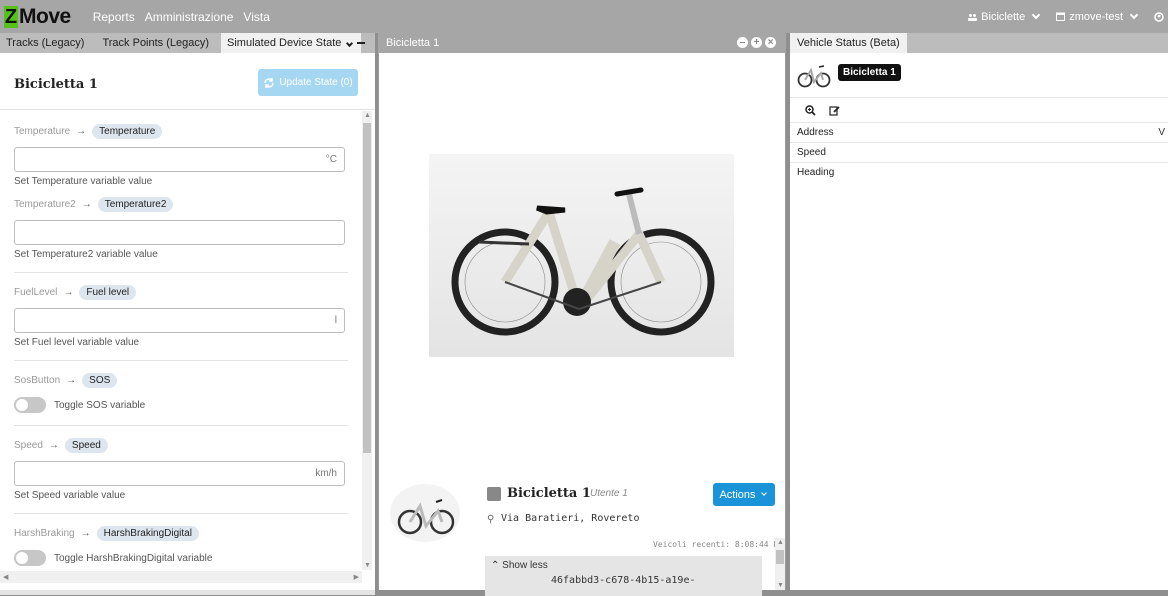 This screenshot has width=1168, height=596. Describe the element at coordinates (1061, 16) in the screenshot. I see `calendar-icon` at that location.